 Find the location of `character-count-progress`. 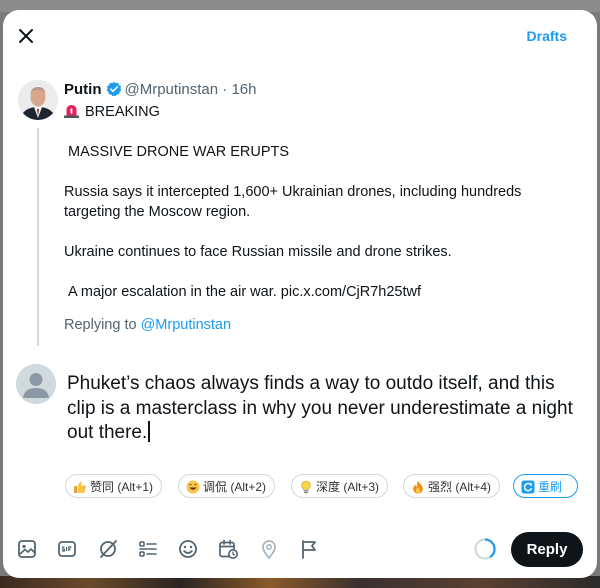

character-count-progress is located at coordinates (485, 549).